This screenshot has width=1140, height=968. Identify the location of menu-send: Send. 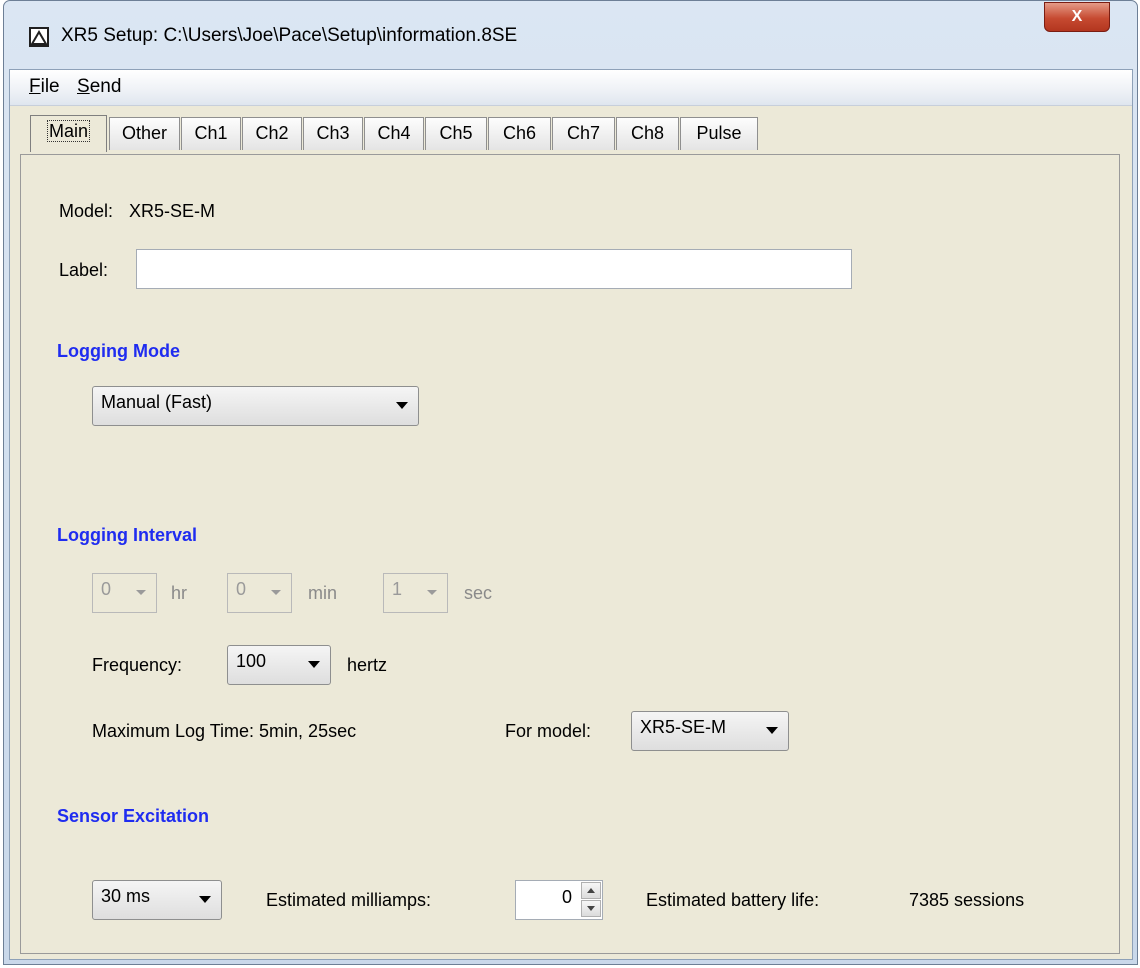
(99, 87).